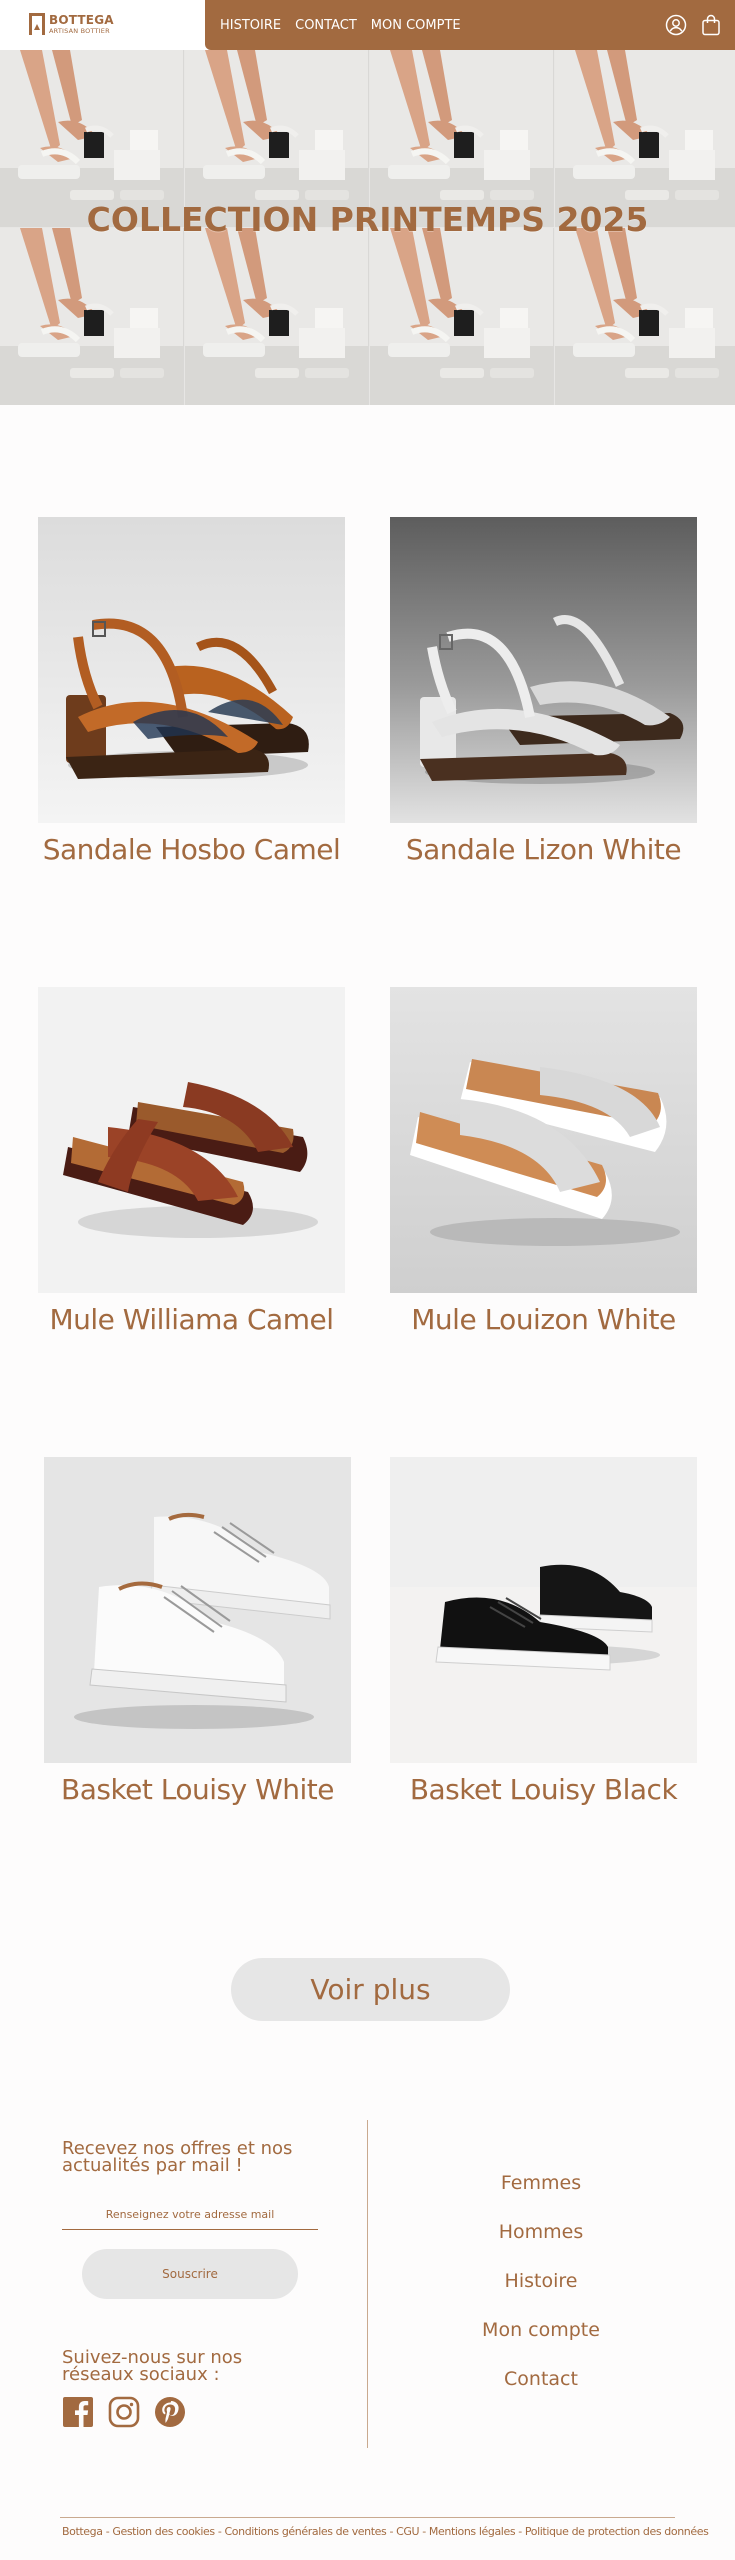 The height and width of the screenshot is (2560, 735). Describe the element at coordinates (197, 1789) in the screenshot. I see `product-name: Basket Louisy White` at that location.